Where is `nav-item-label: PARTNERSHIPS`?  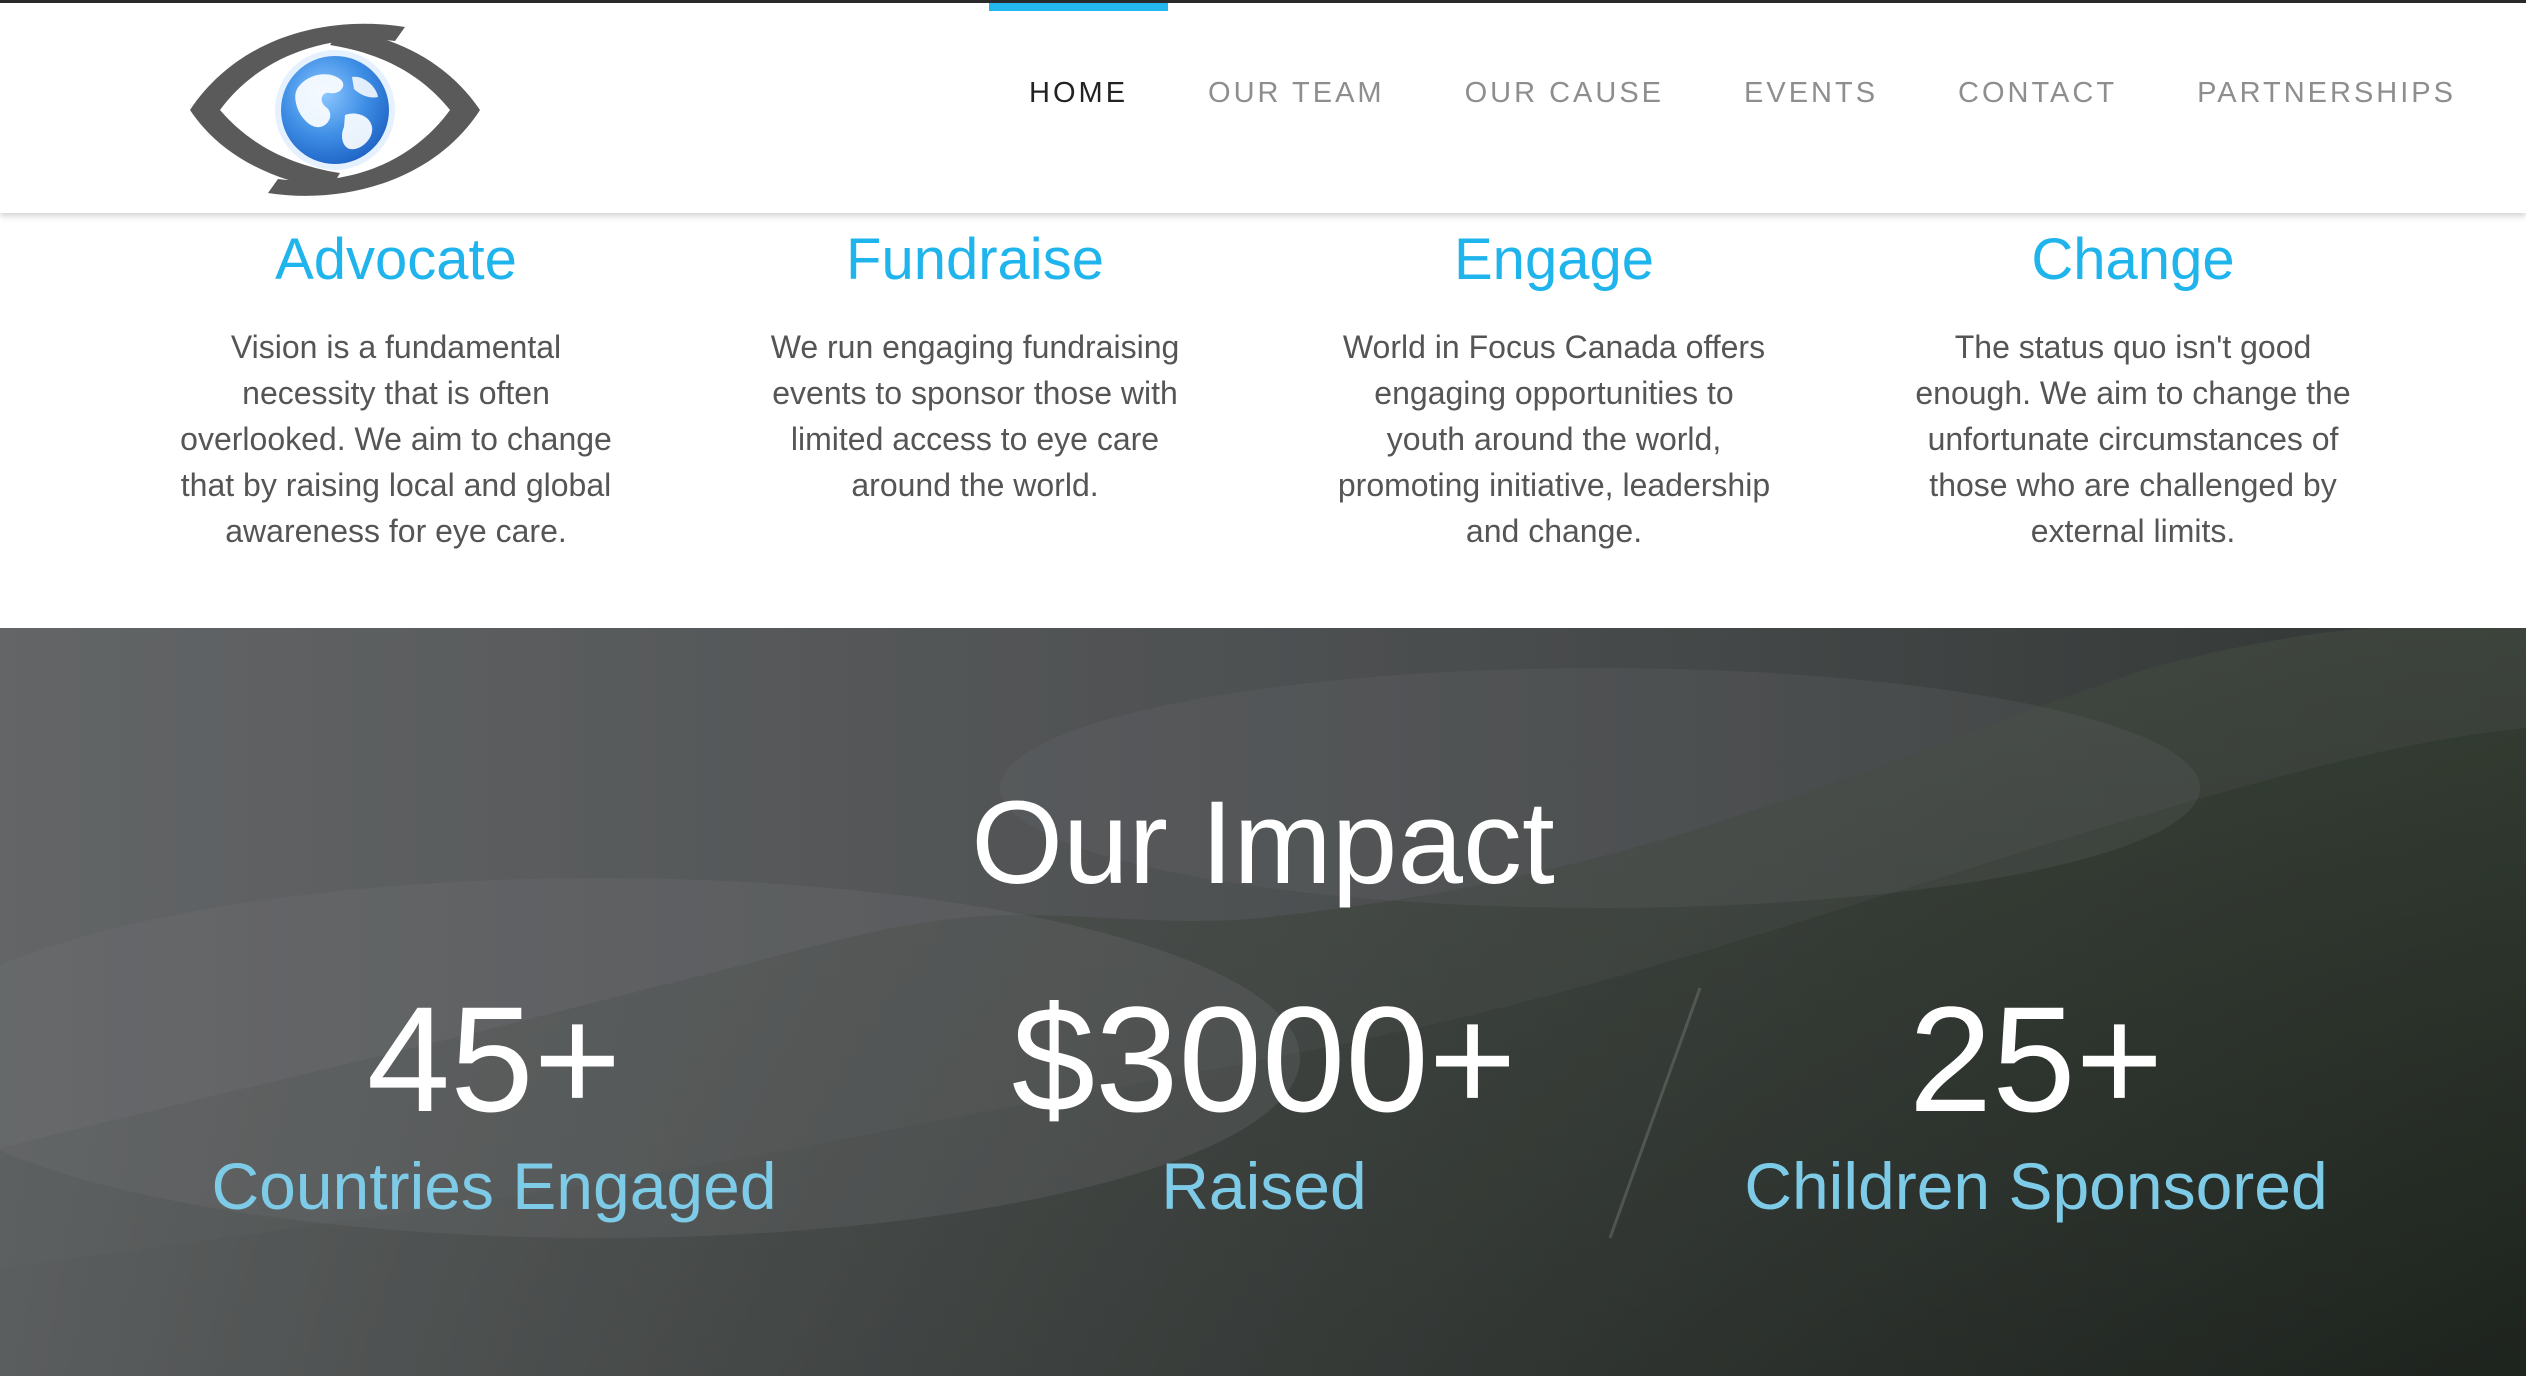
nav-item-label: PARTNERSHIPS is located at coordinates (2326, 92).